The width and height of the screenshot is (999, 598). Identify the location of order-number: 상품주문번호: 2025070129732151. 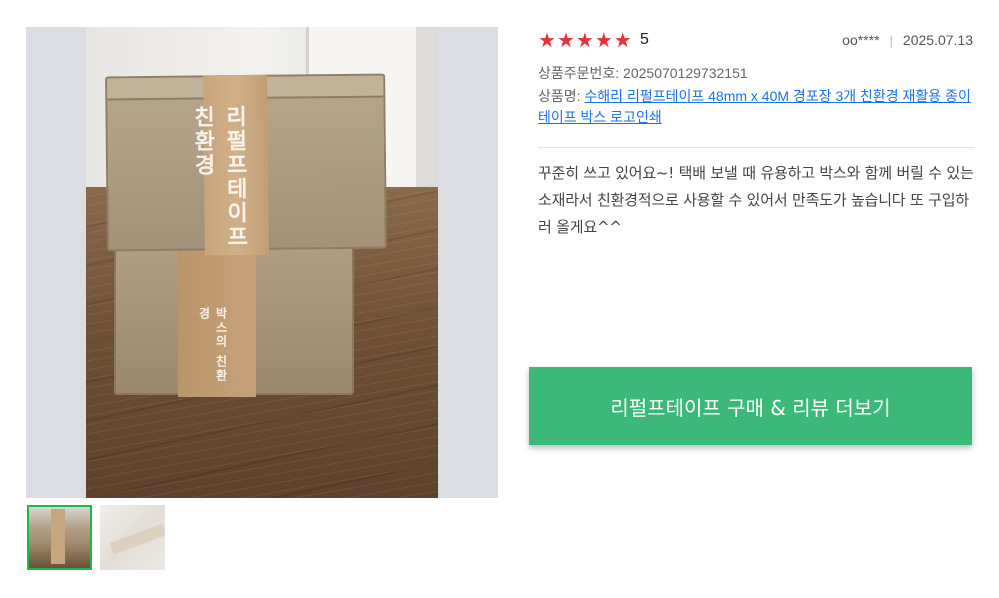
(643, 73).